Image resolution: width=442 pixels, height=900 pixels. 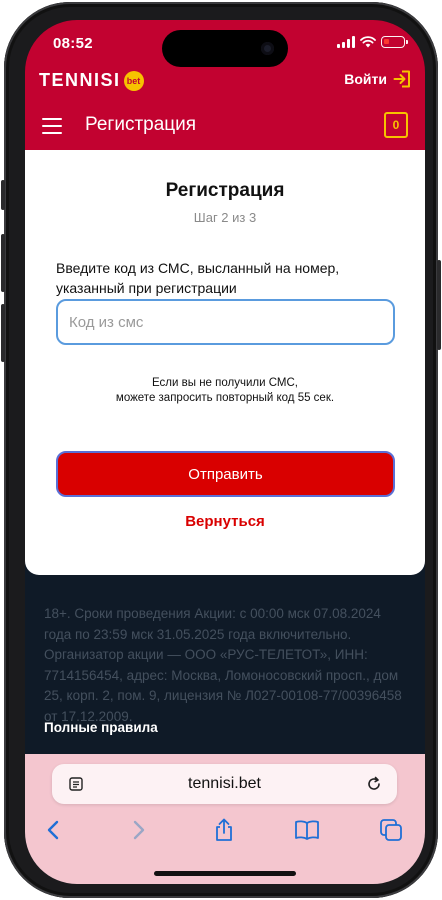 What do you see at coordinates (133, 80) in the screenshot?
I see `logo-badge: bet` at bounding box center [133, 80].